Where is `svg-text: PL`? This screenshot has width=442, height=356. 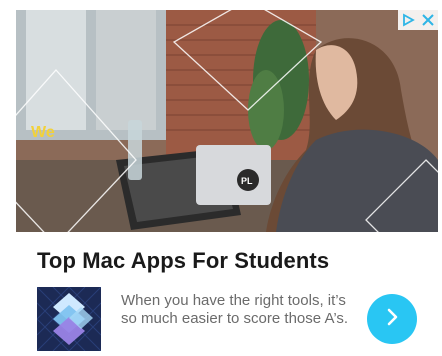 svg-text: PL is located at coordinates (247, 181).